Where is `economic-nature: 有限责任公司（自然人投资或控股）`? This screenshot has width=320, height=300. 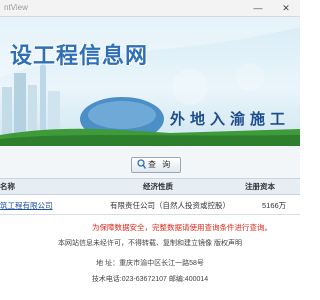 economic-nature: 有限责任公司（自然人投资或控股） is located at coordinates (170, 205).